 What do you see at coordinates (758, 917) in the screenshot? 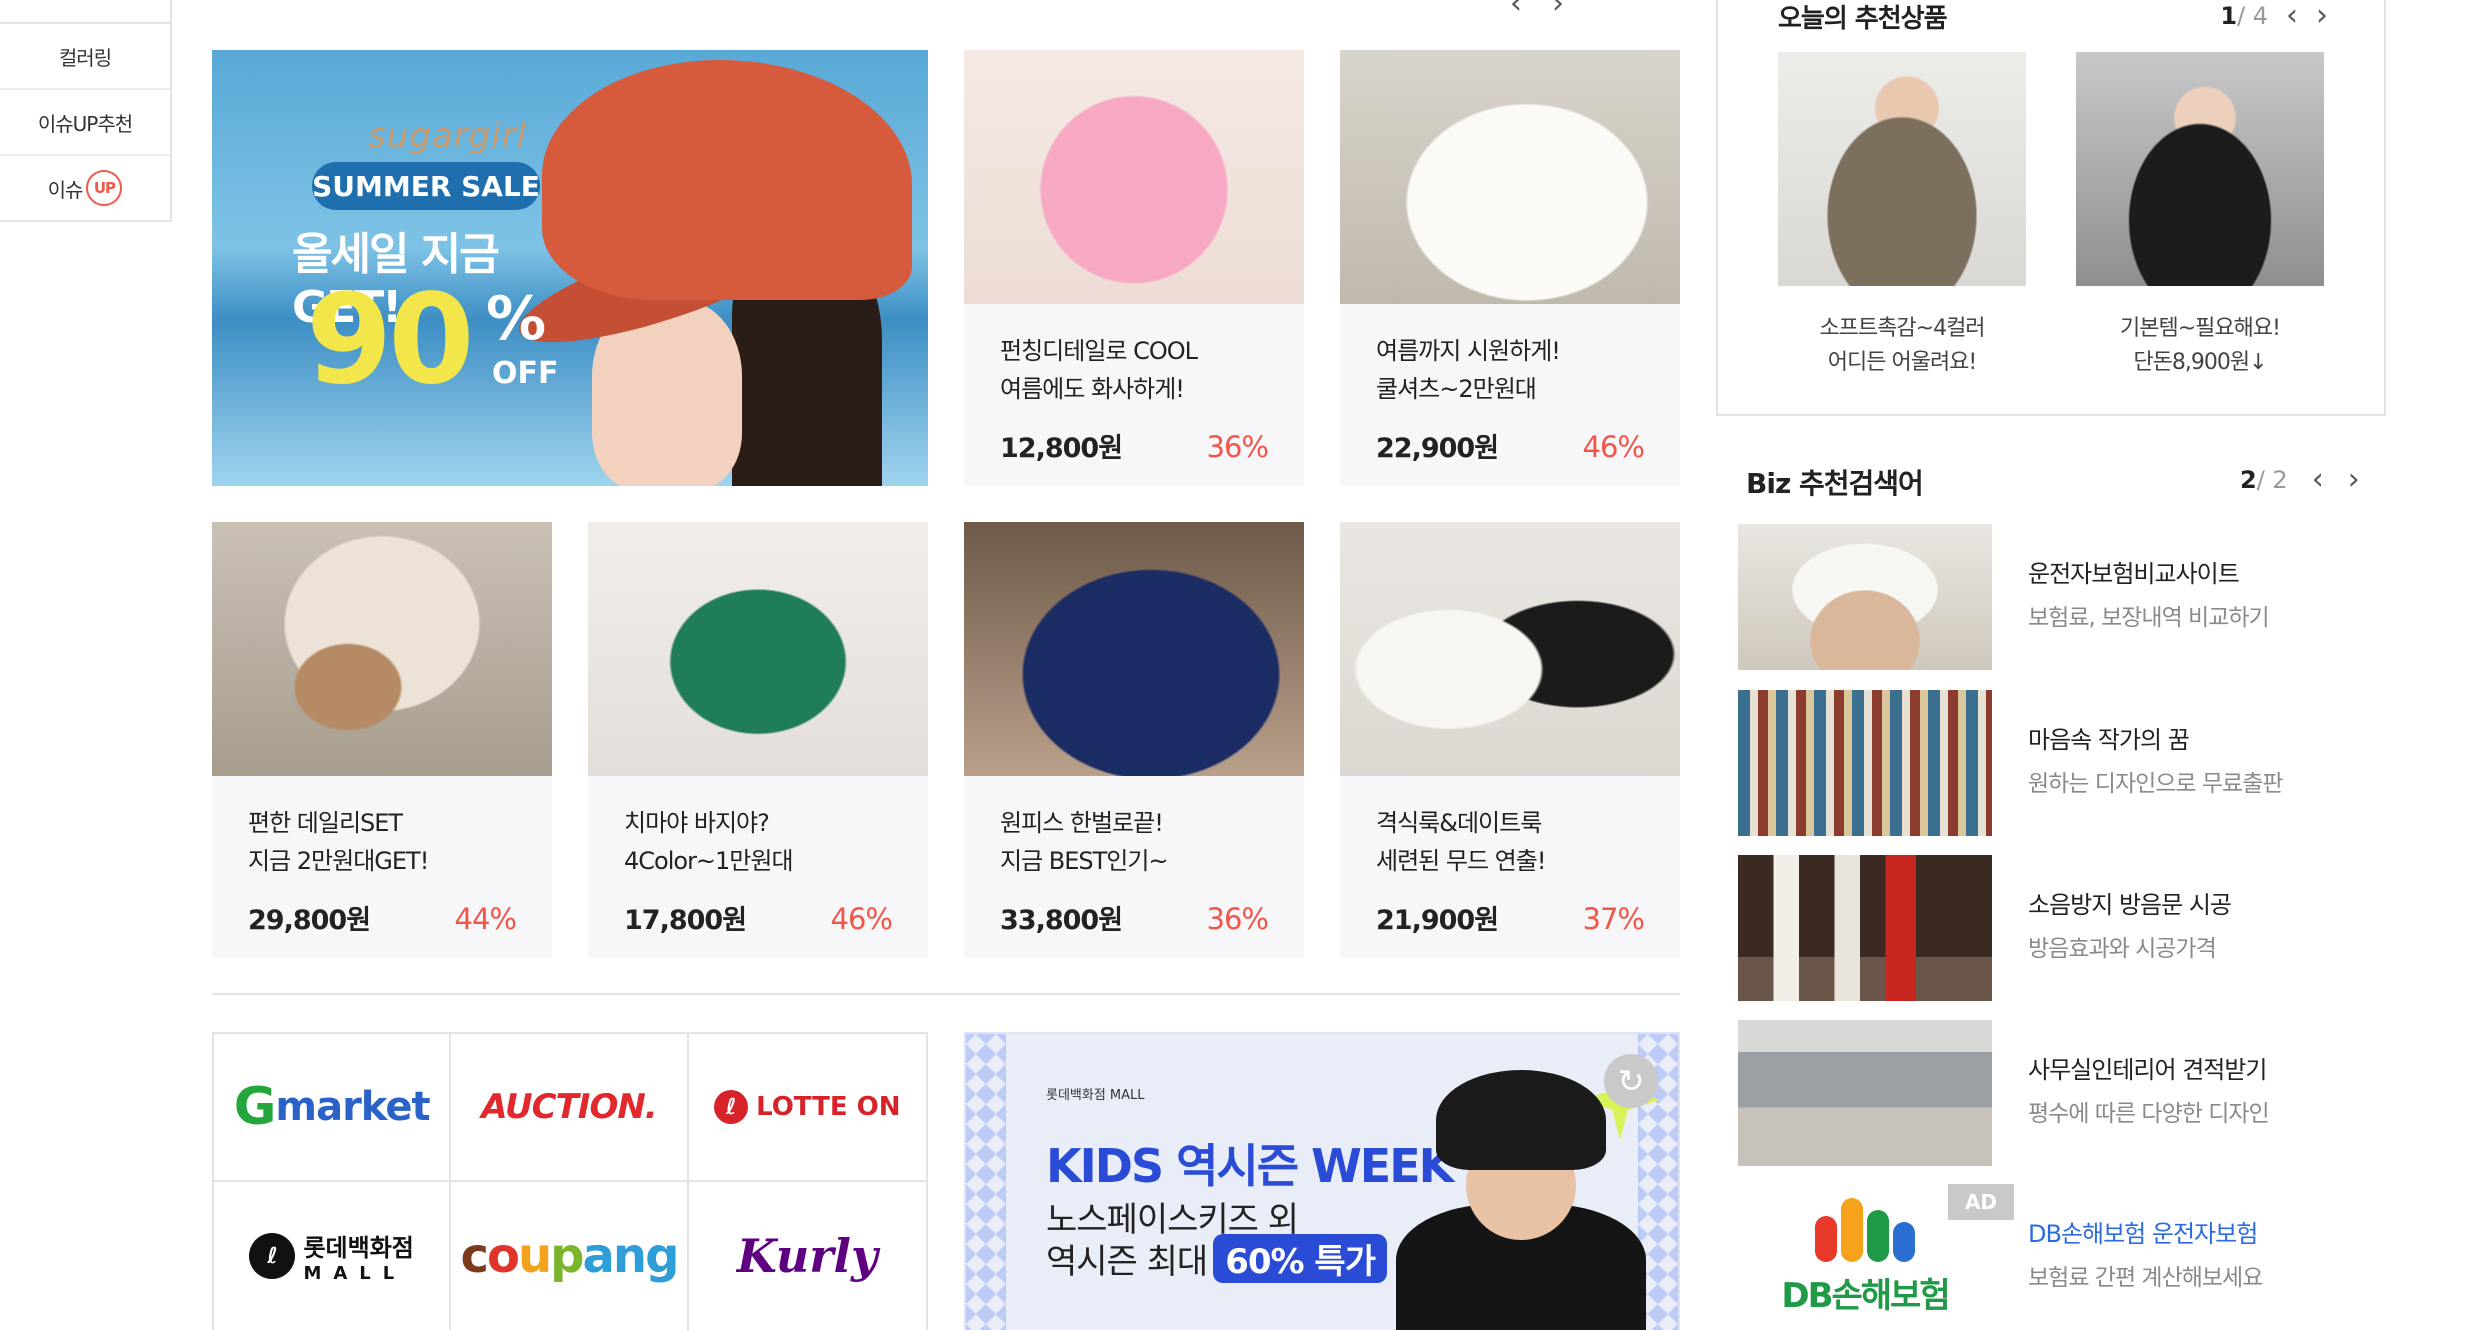
I see `price-row: 17,800원 46%` at bounding box center [758, 917].